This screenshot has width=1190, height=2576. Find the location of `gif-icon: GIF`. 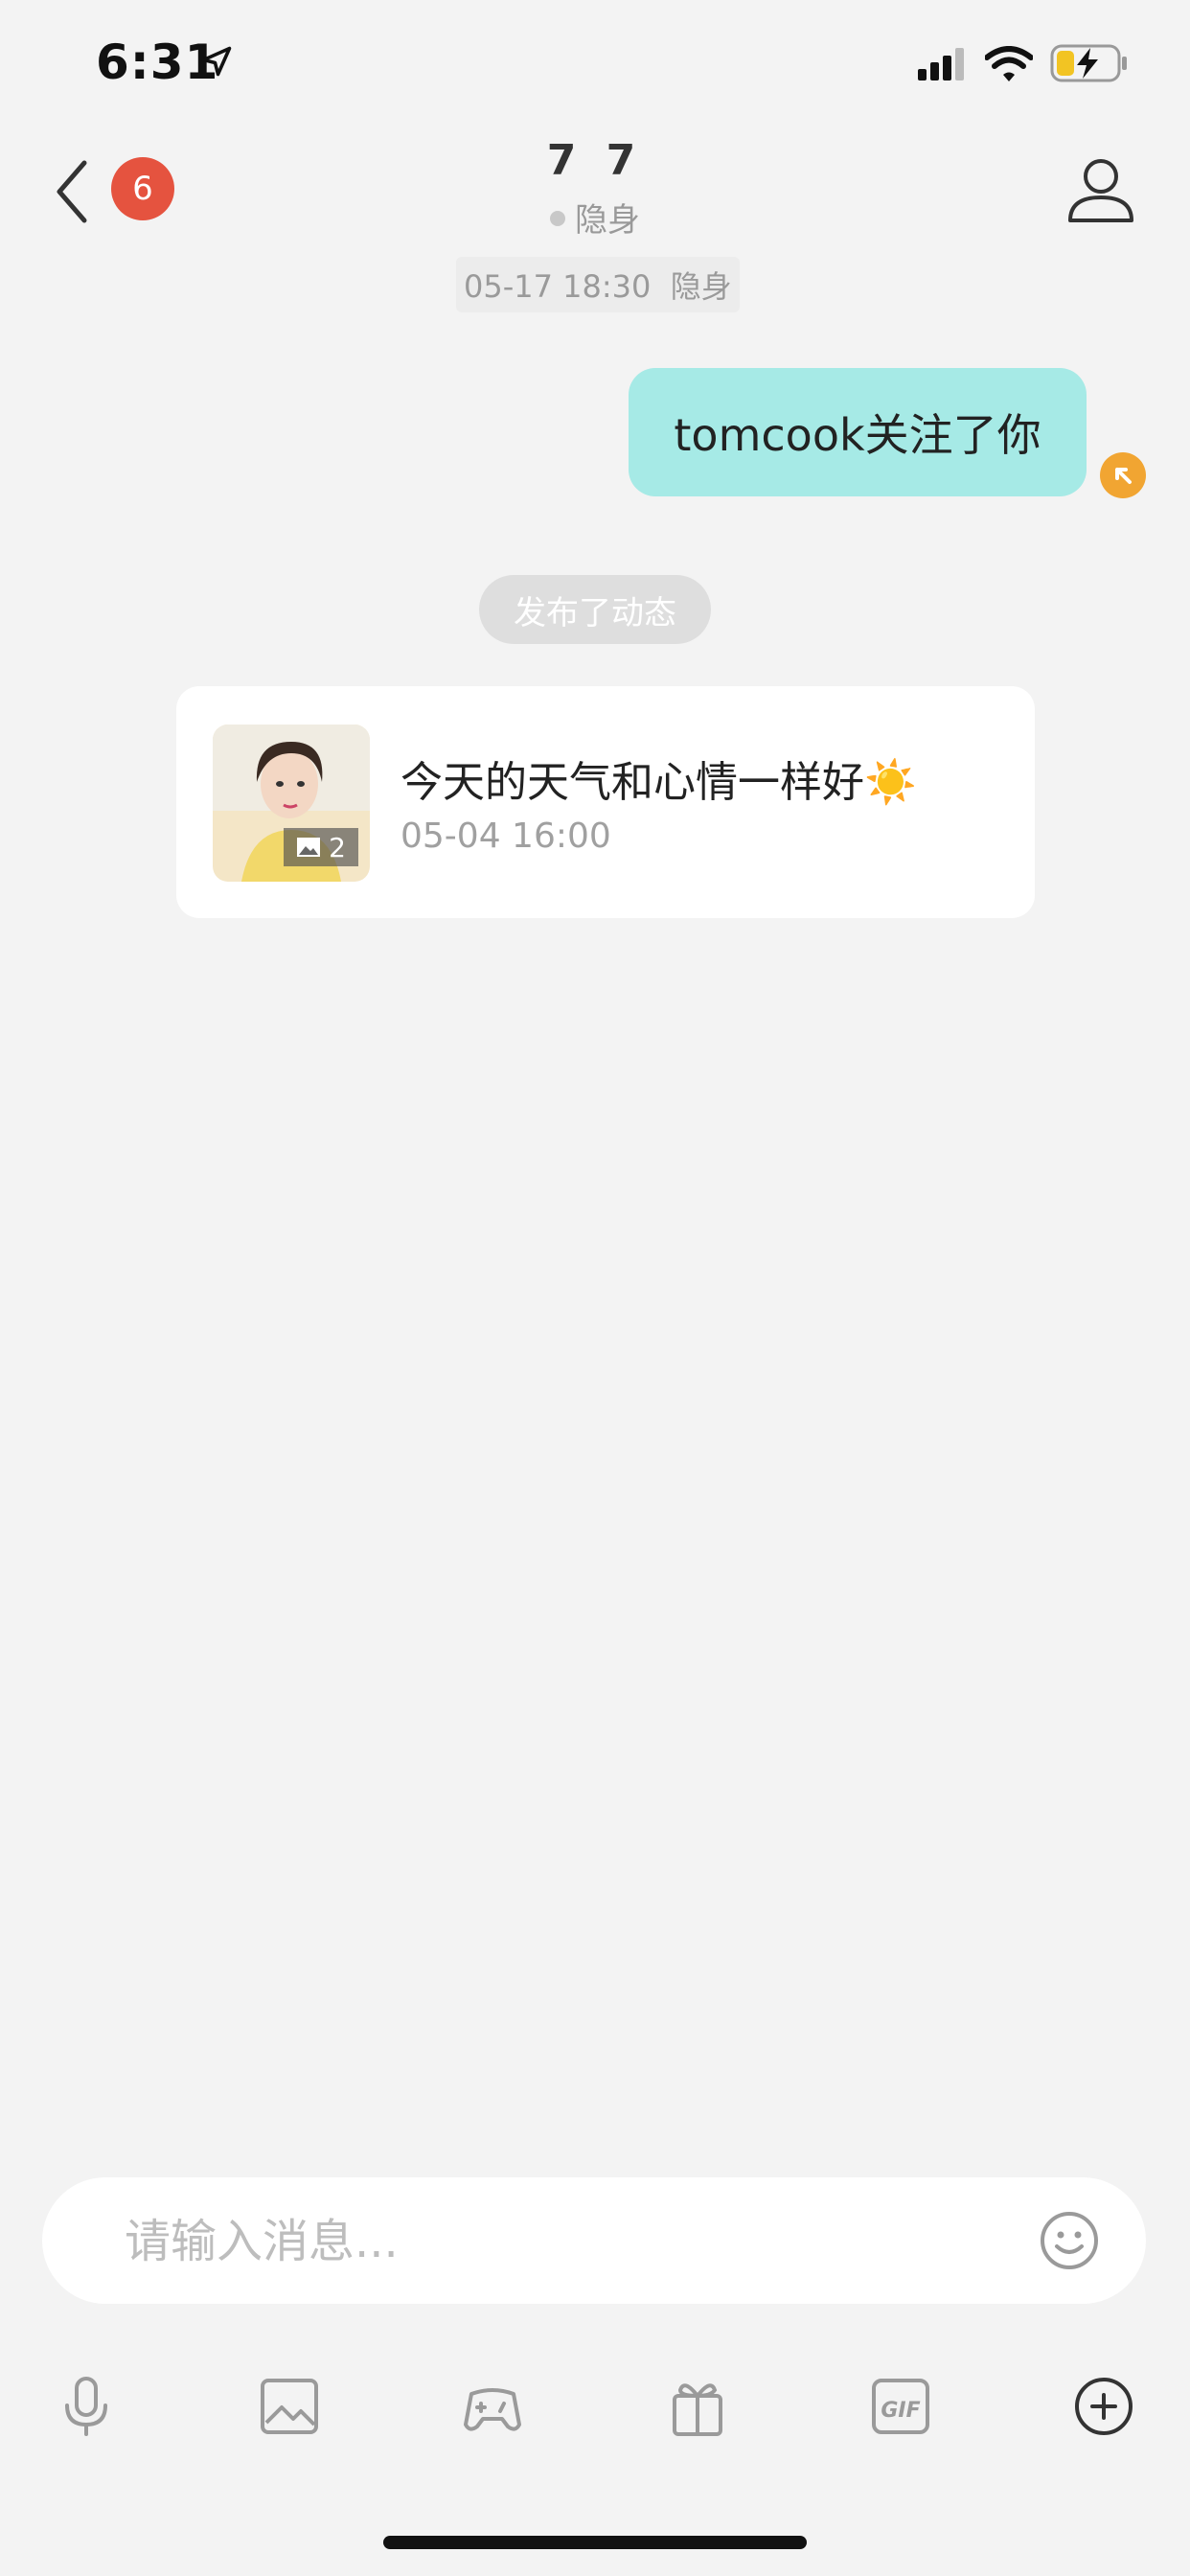

gif-icon: GIF is located at coordinates (901, 2406).